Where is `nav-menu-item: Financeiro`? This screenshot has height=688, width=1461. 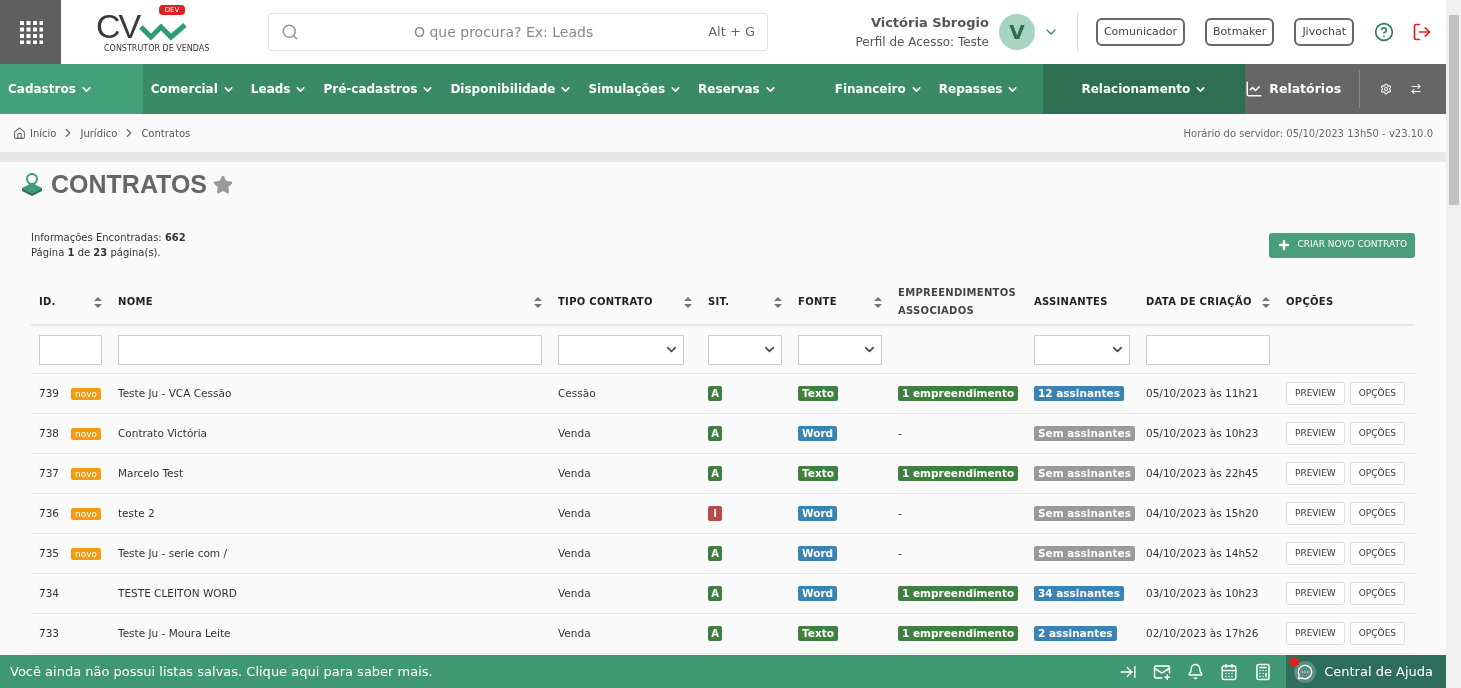 nav-menu-item: Financeiro is located at coordinates (878, 89).